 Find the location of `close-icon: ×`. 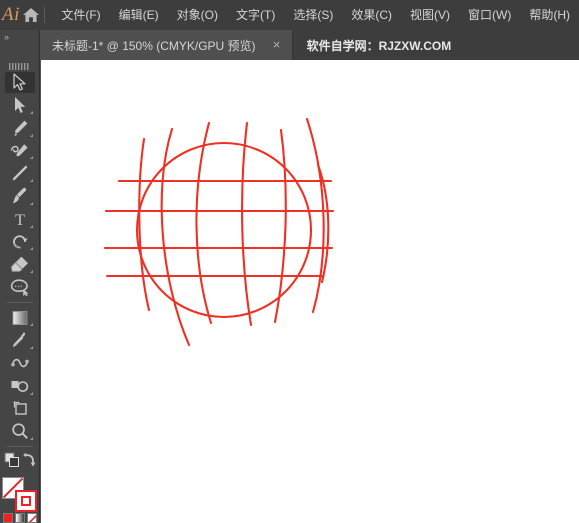

close-icon: × is located at coordinates (277, 44).